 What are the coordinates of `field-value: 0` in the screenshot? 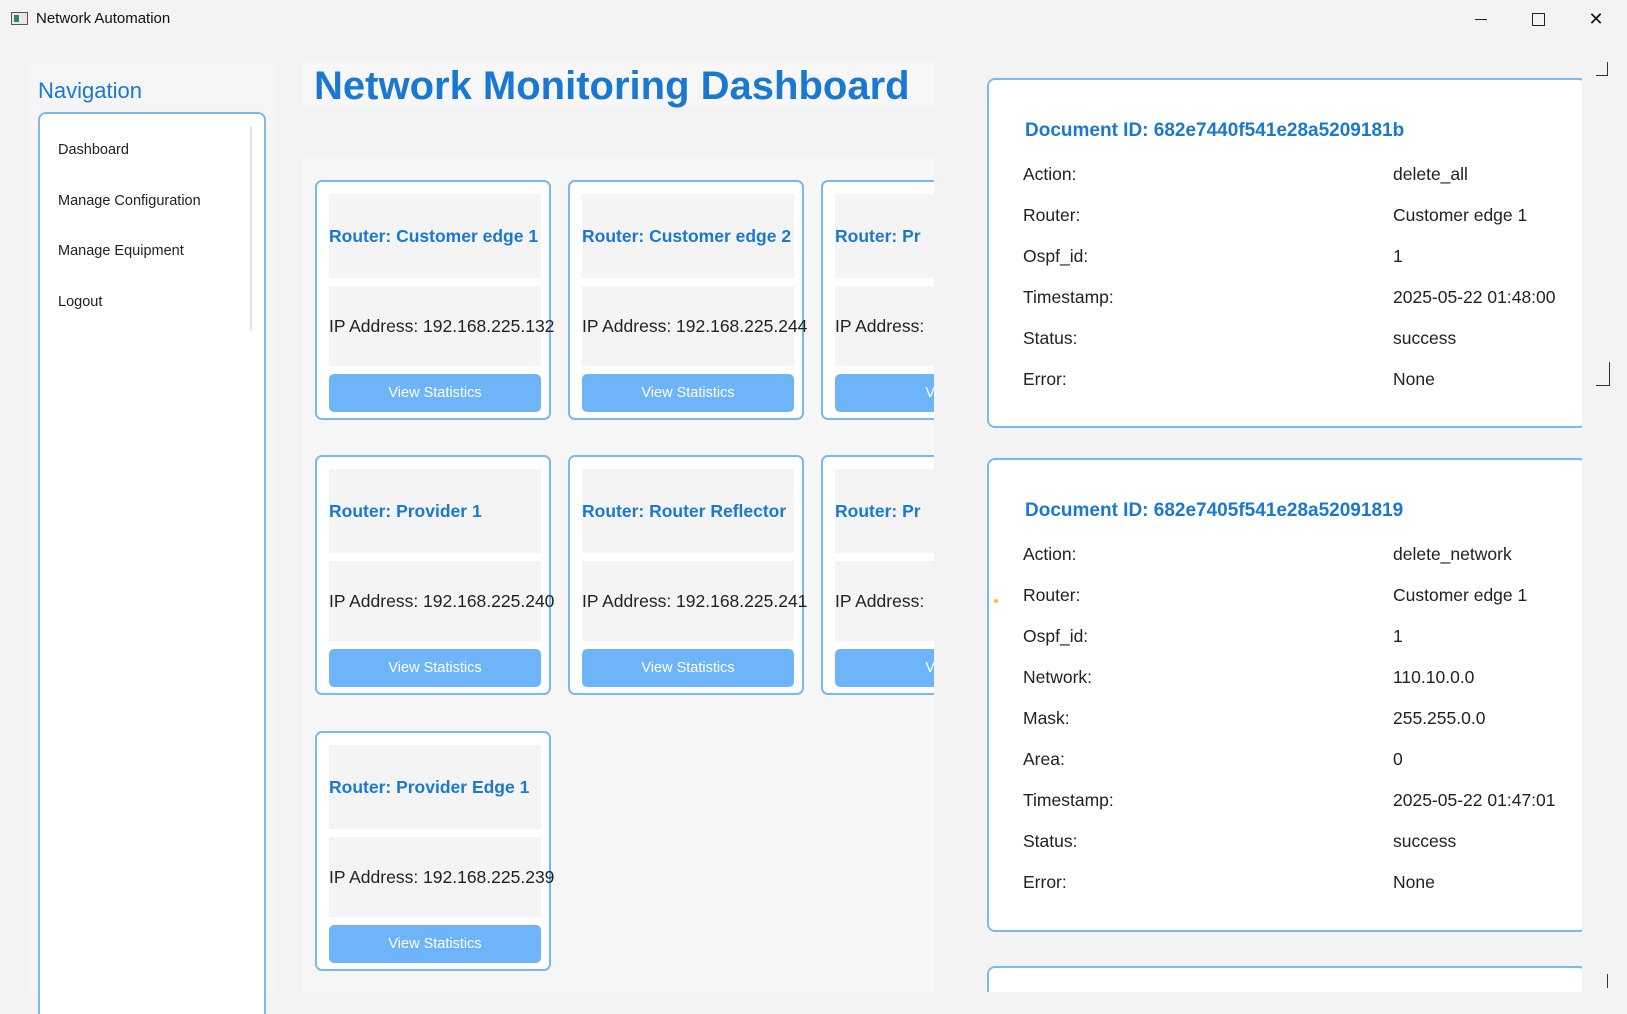 It's located at (1398, 759).